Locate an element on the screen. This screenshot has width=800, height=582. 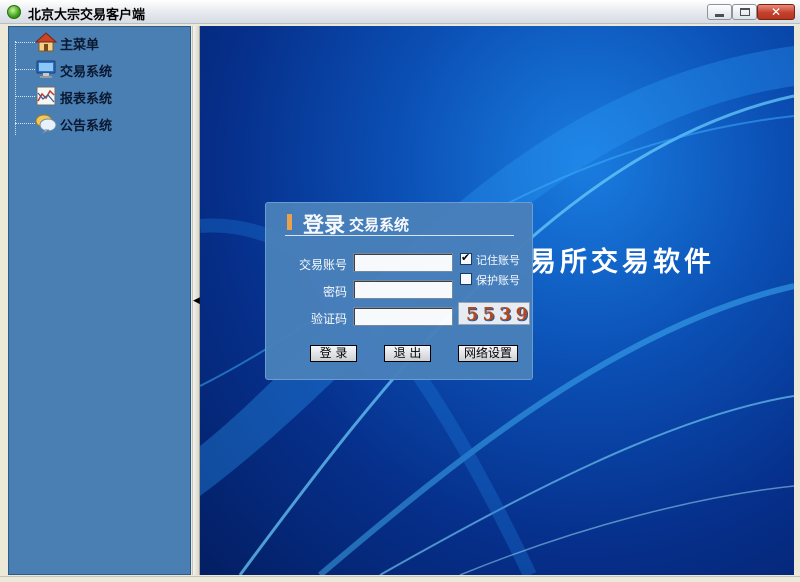
maximize-icon is located at coordinates (744, 12).